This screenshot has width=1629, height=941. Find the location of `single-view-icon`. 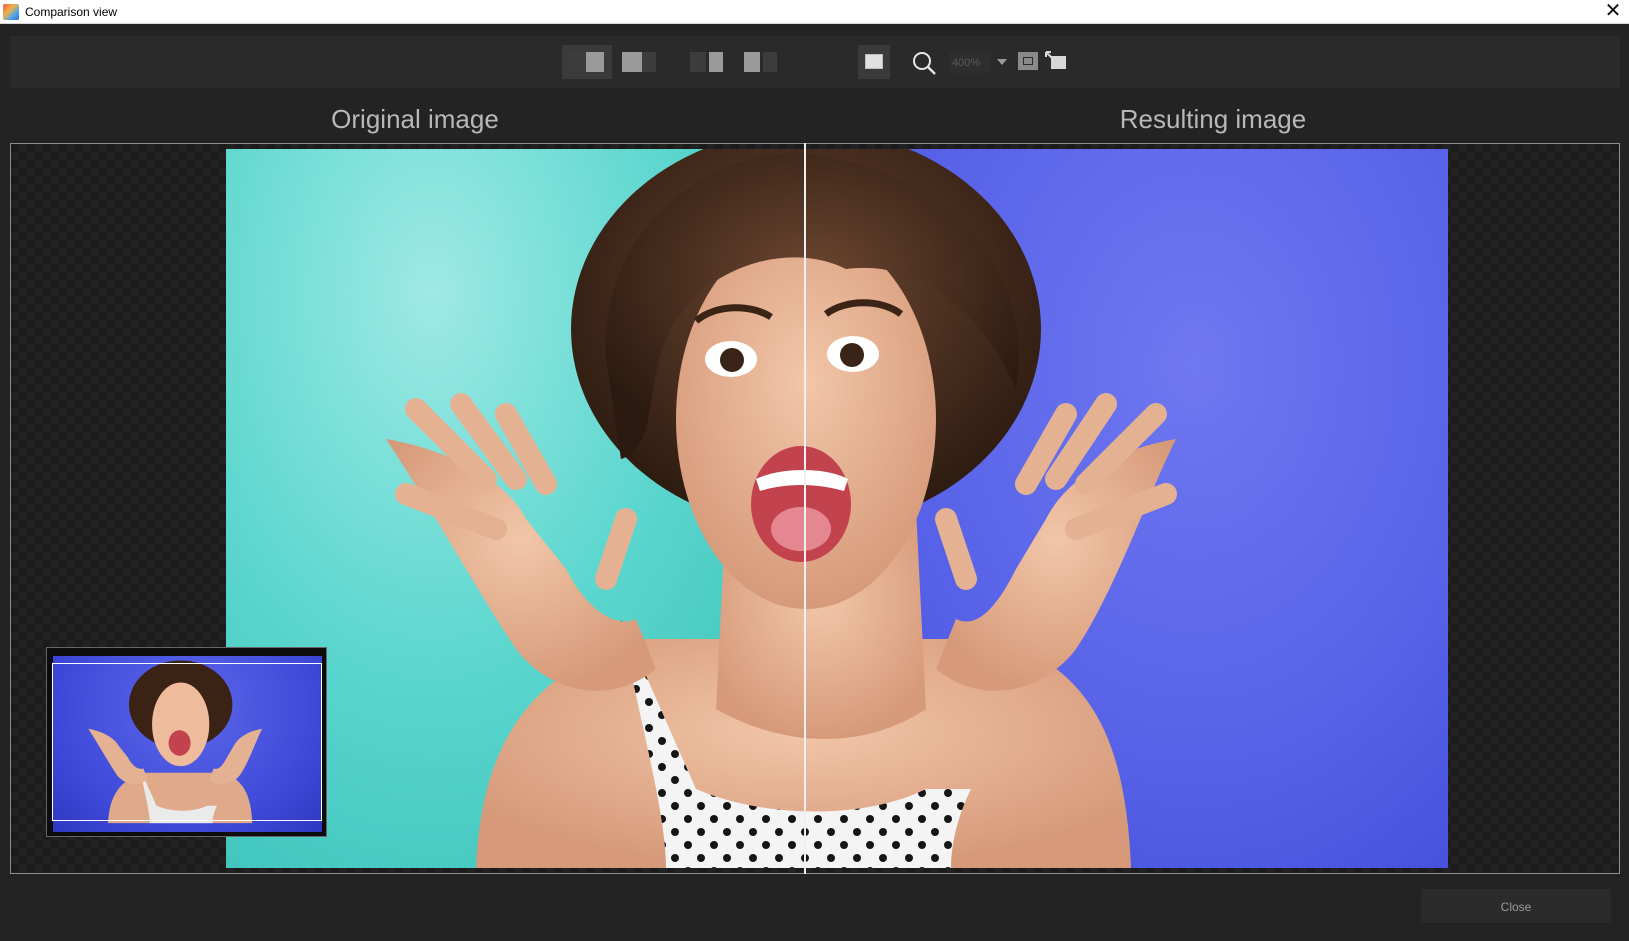

single-view-icon is located at coordinates (632, 62).